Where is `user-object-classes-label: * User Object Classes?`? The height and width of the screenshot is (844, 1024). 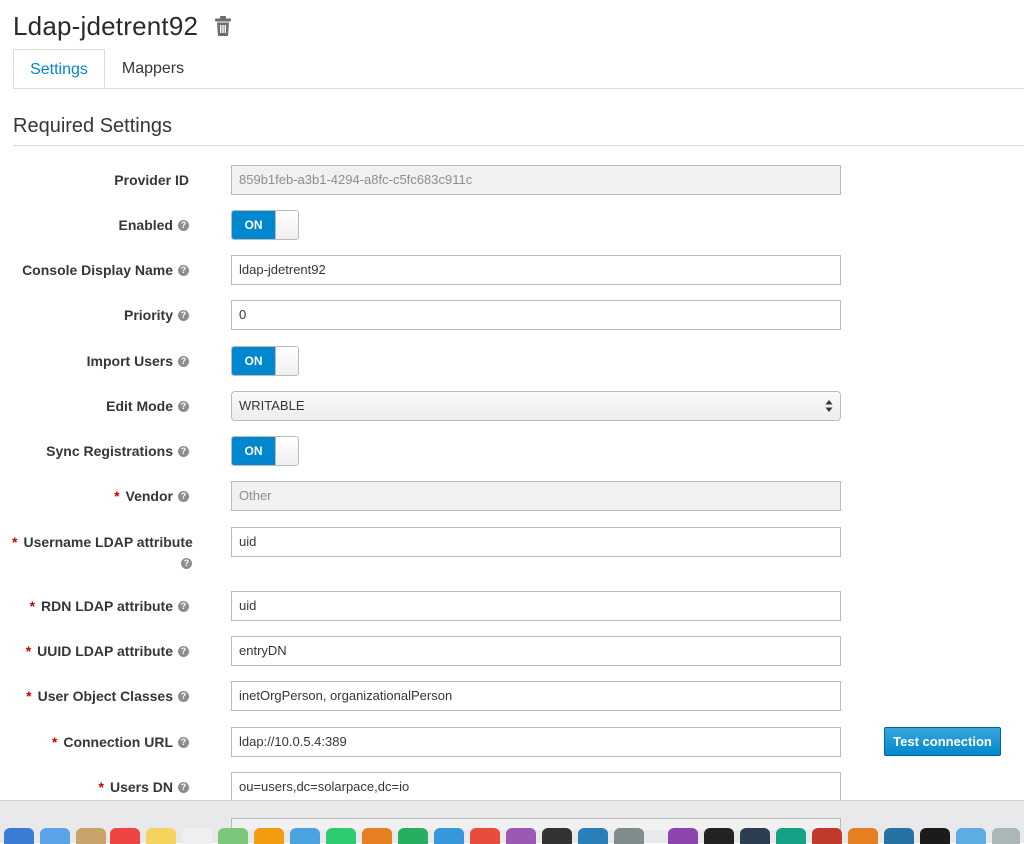
user-object-classes-label: * User Object Classes? is located at coordinates (107, 696).